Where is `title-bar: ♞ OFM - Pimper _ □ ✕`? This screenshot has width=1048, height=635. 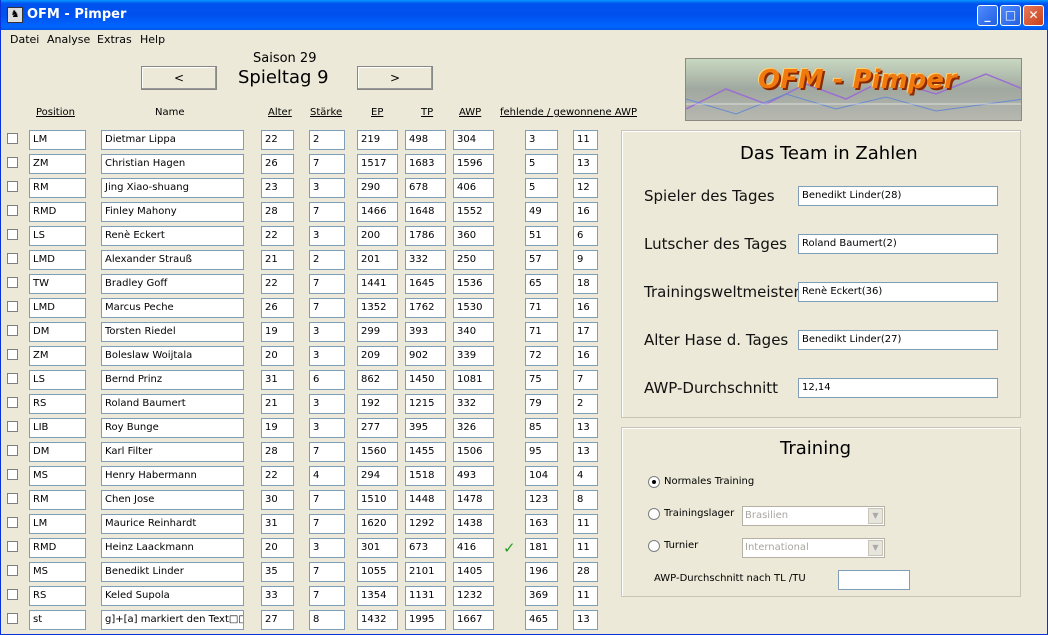
title-bar: ♞ OFM - Pimper _ □ ✕ is located at coordinates (524, 15).